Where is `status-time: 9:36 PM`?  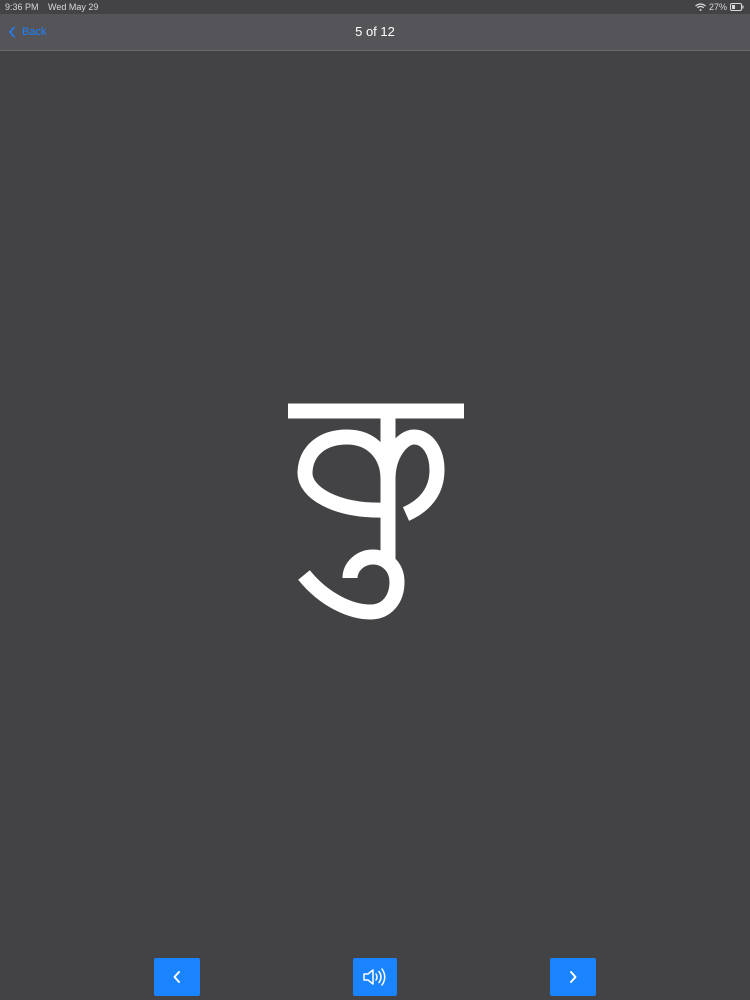
status-time: 9:36 PM is located at coordinates (22, 7).